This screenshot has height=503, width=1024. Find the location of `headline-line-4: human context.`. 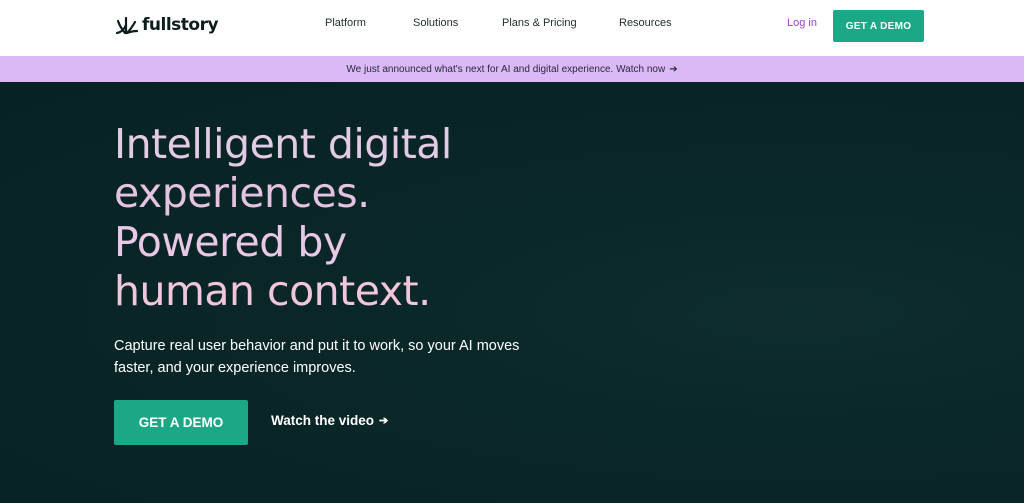

headline-line-4: human context. is located at coordinates (272, 291).